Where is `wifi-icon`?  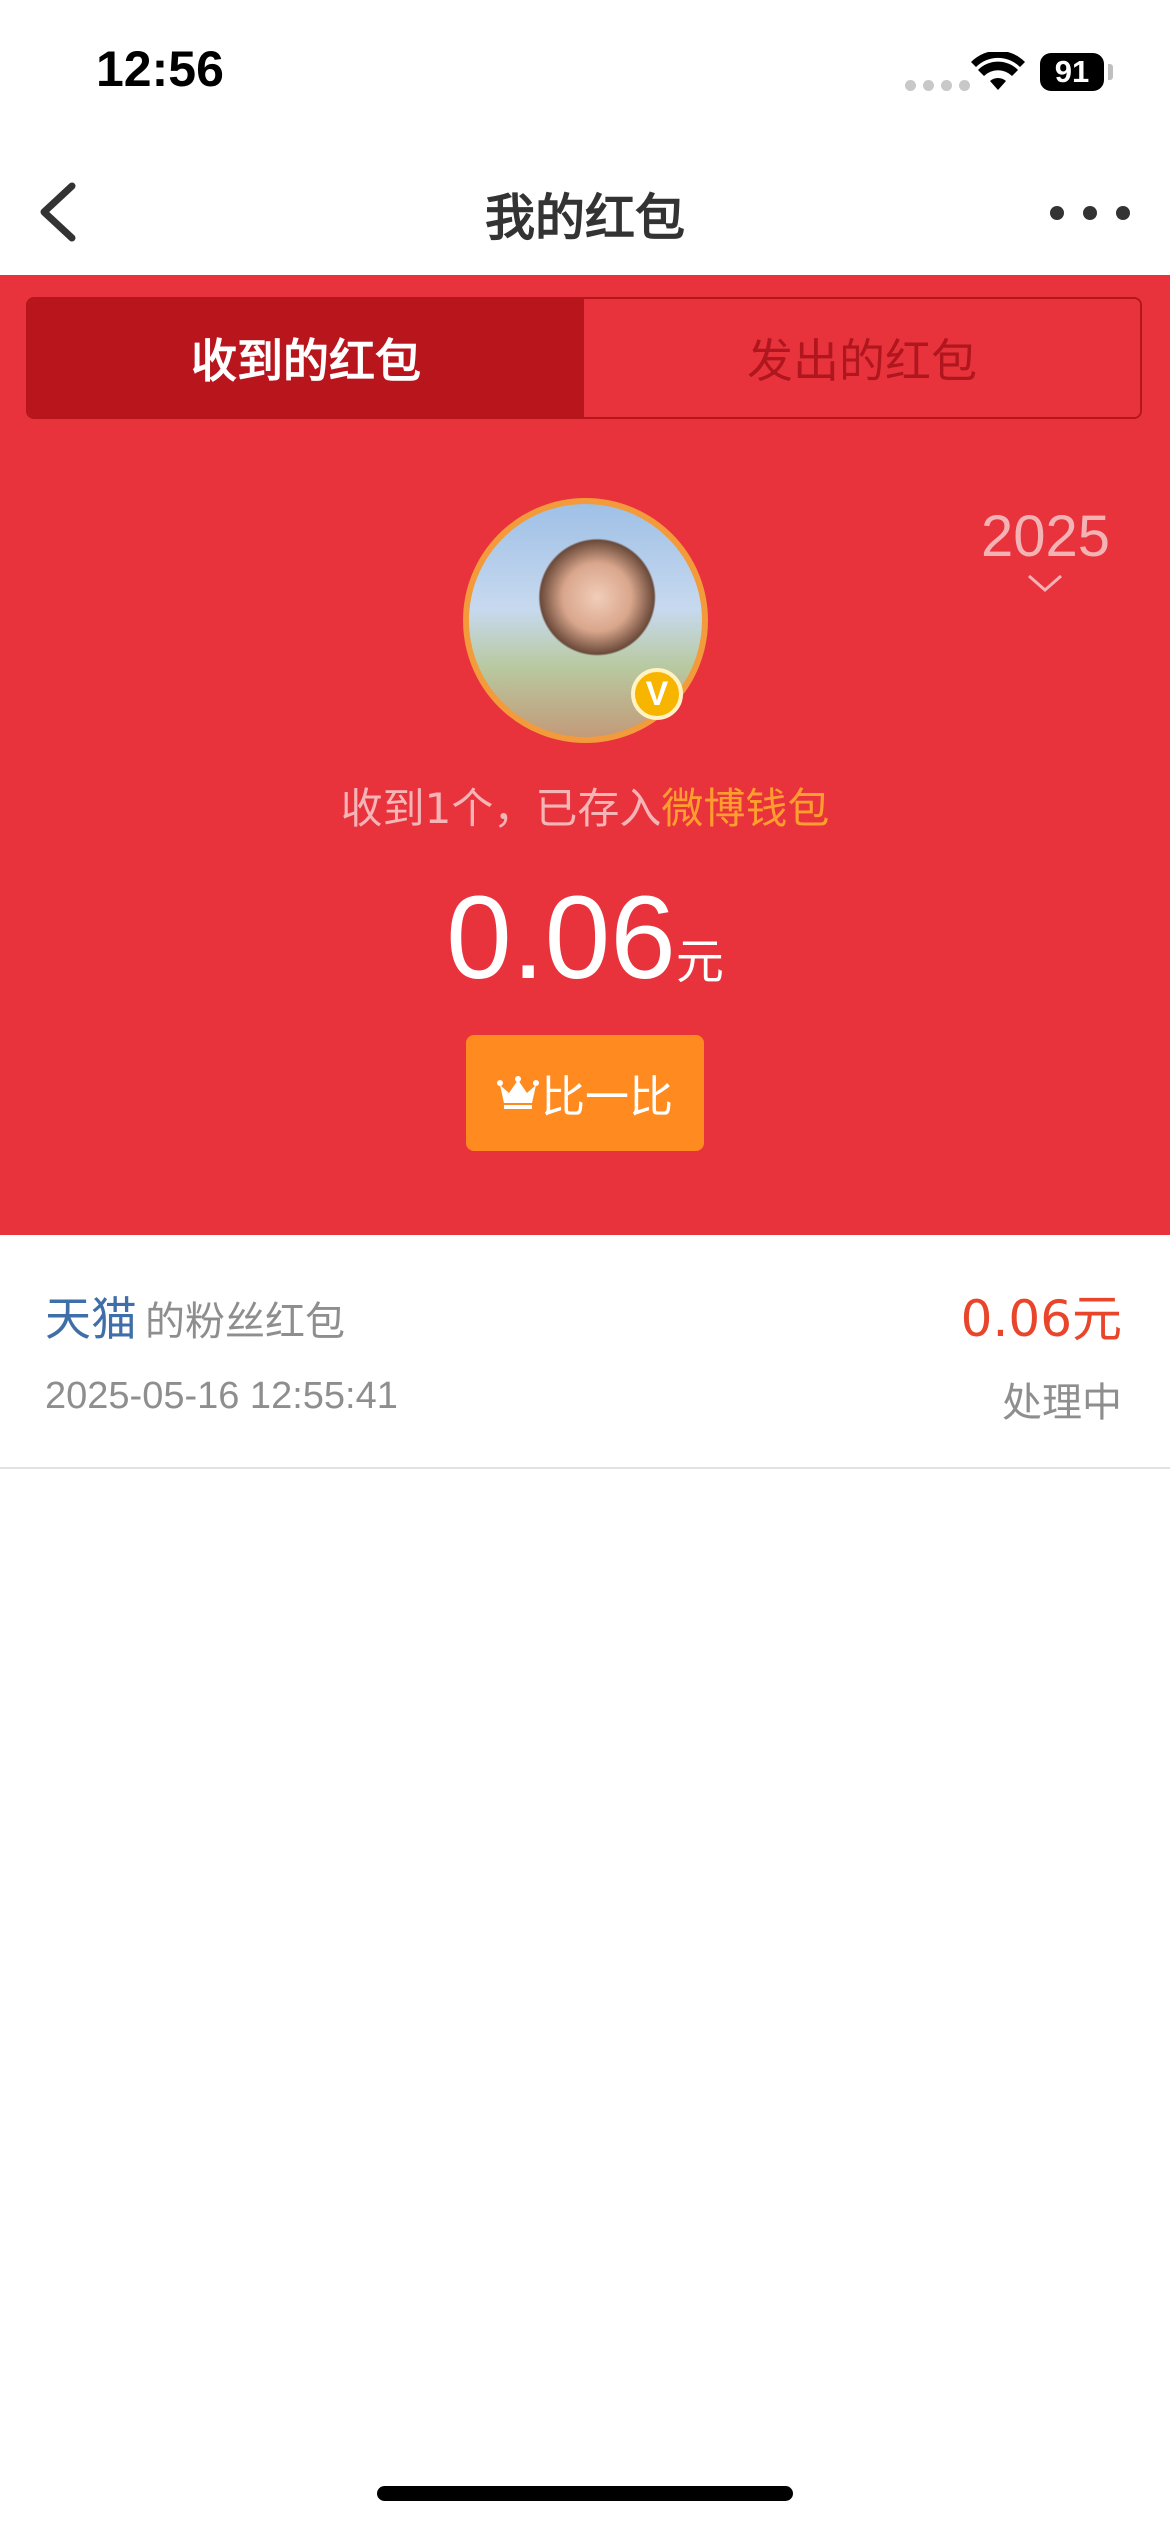
wifi-icon is located at coordinates (998, 71).